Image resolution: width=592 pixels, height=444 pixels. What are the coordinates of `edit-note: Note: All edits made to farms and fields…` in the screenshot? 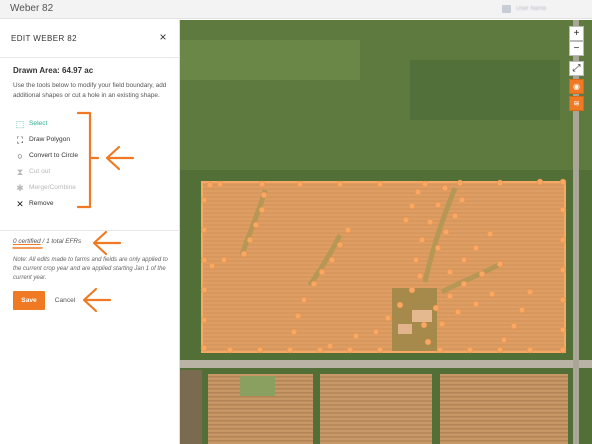 It's located at (90, 269).